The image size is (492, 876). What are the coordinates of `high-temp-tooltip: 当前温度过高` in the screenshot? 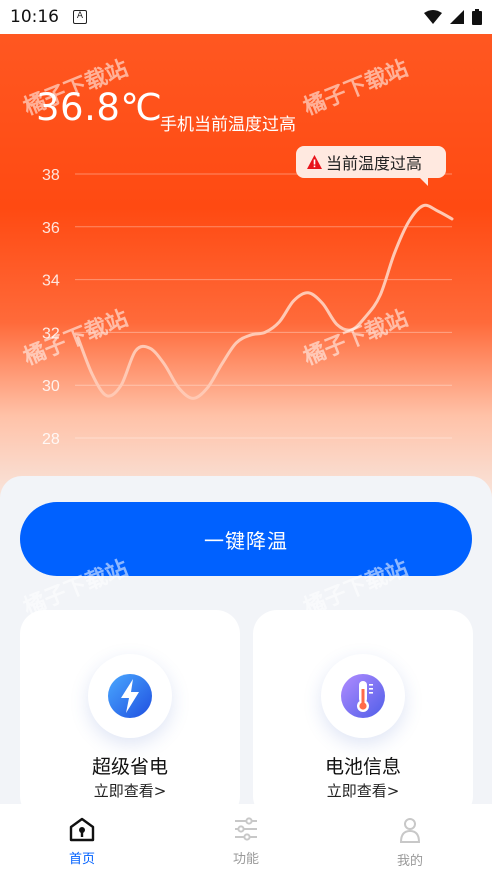 It's located at (371, 166).